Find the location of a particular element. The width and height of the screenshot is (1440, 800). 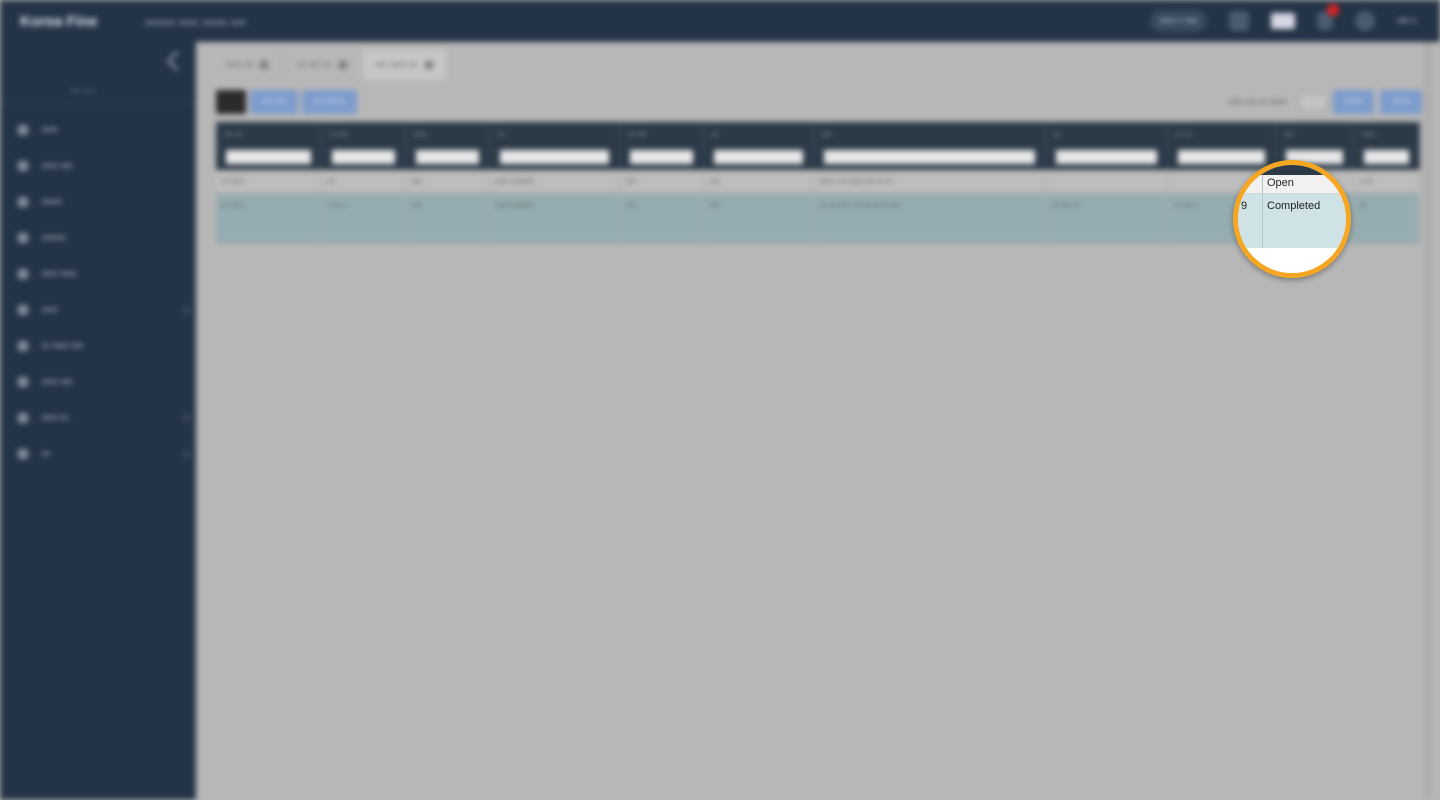

sidebar-item-label: ▪▪ ▪▪▪▪ ▪▪▪ is located at coordinates (63, 346).